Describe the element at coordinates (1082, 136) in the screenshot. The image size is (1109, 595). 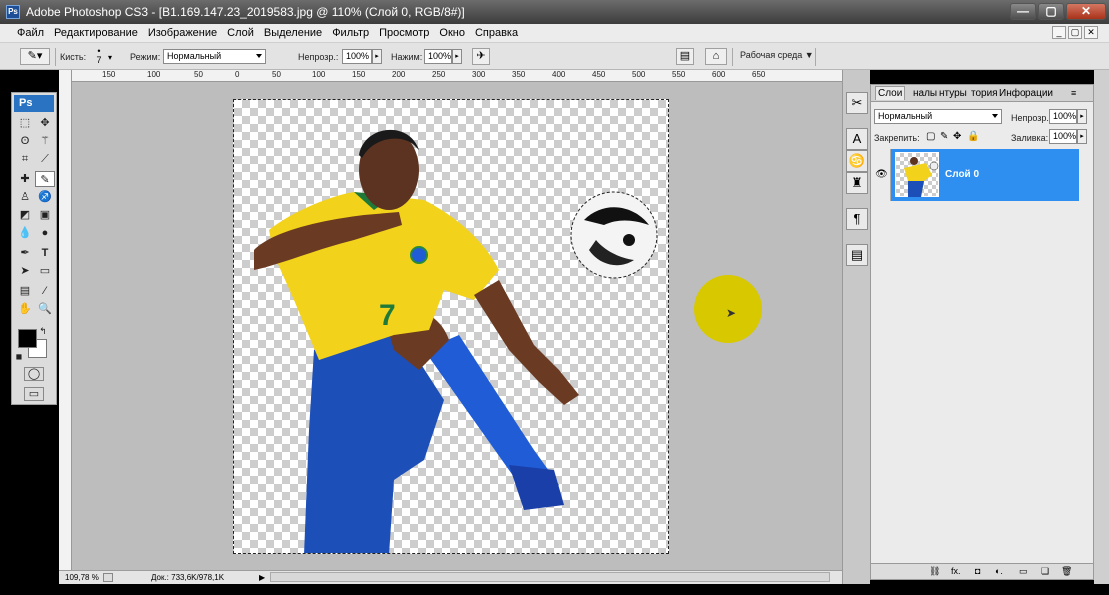
I see `fill-slider-button: ▸` at that location.